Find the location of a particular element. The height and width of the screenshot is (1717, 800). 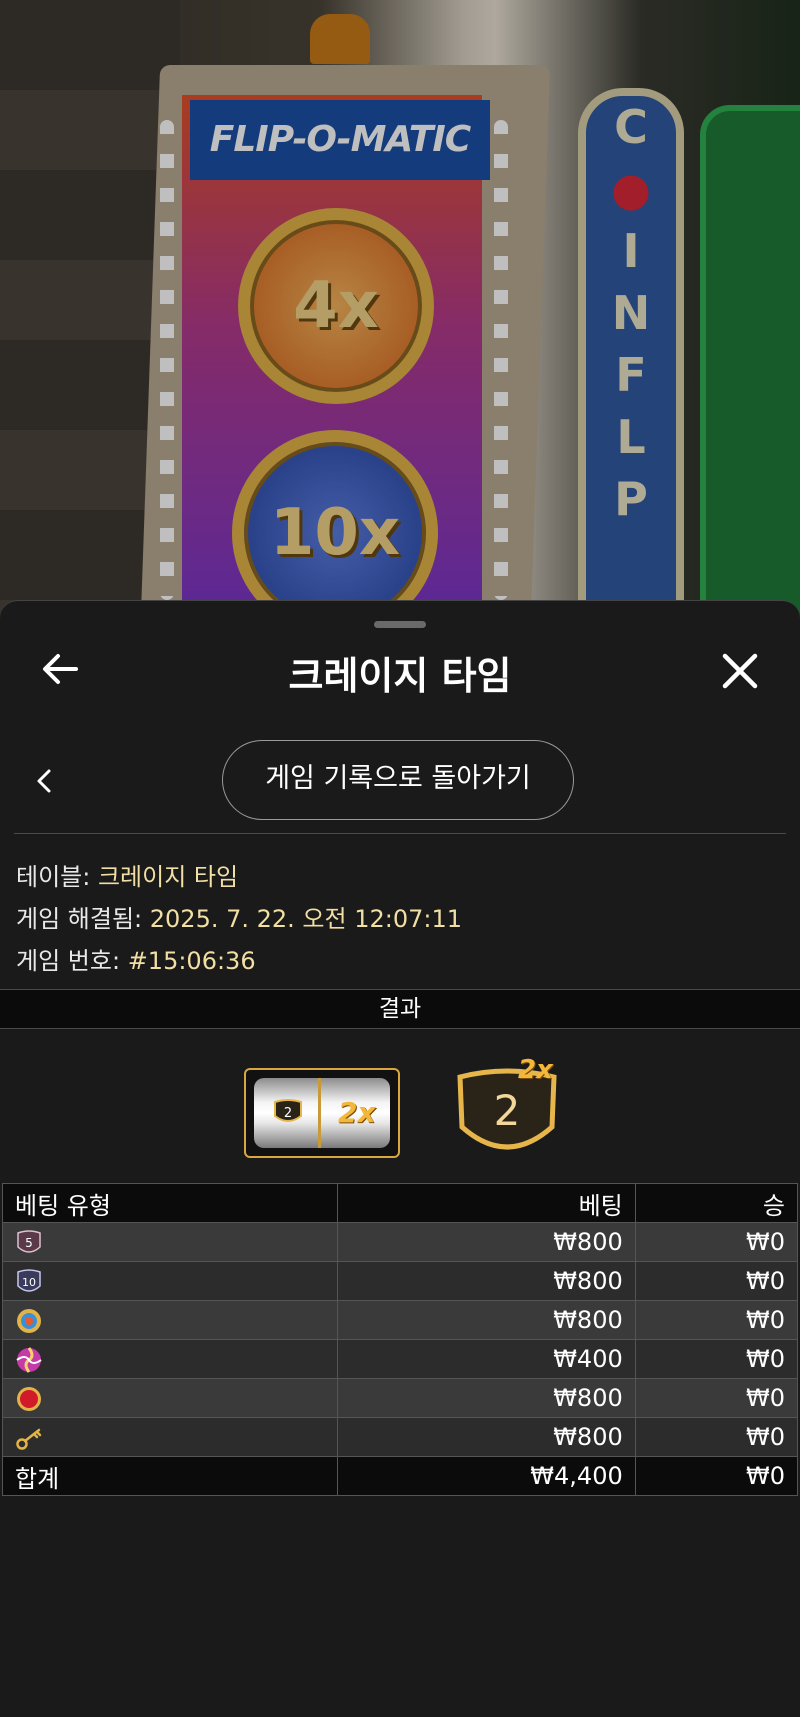

back-to-history-button: 게임 기록으로 돌아가기 is located at coordinates (398, 780).